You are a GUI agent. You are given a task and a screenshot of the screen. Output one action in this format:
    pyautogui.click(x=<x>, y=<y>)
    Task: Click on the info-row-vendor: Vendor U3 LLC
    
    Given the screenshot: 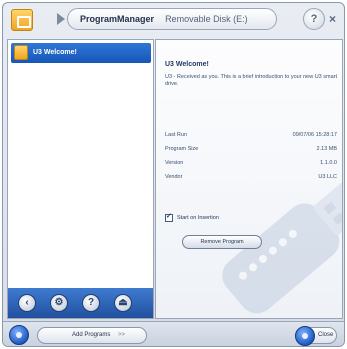 What is the action you would take?
    pyautogui.click(x=251, y=179)
    